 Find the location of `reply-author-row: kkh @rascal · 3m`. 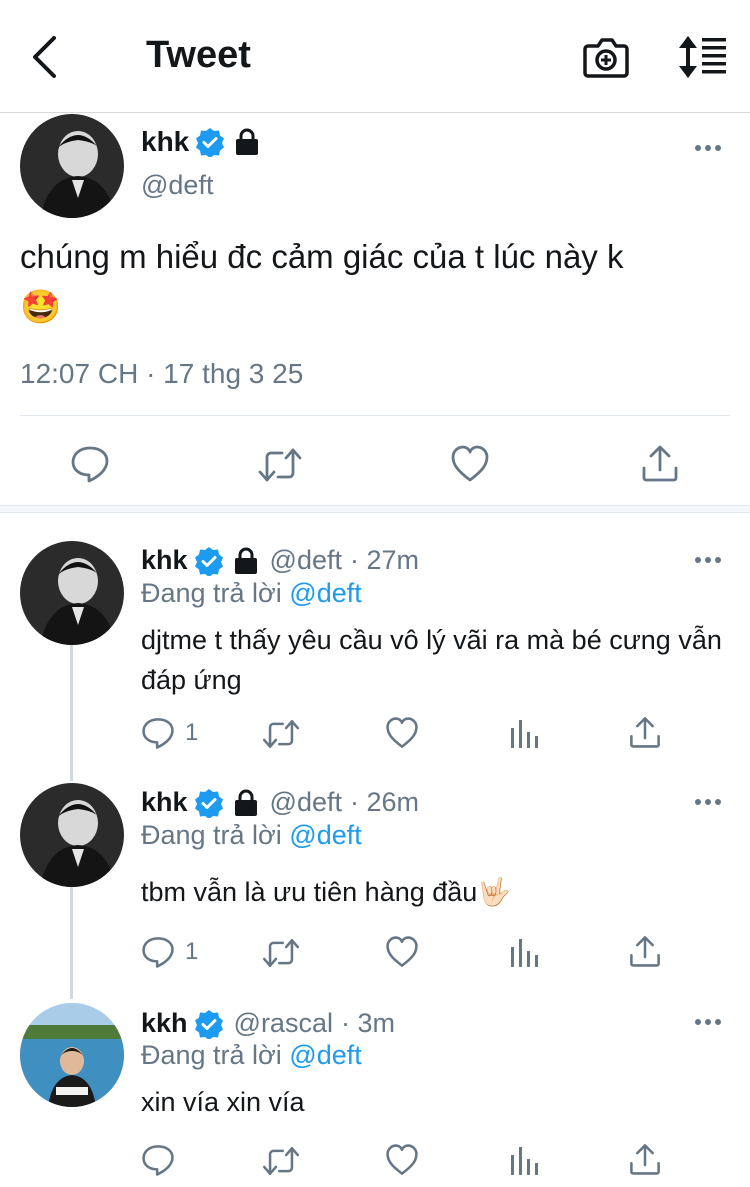

reply-author-row: kkh @rascal · 3m is located at coordinates (268, 1023).